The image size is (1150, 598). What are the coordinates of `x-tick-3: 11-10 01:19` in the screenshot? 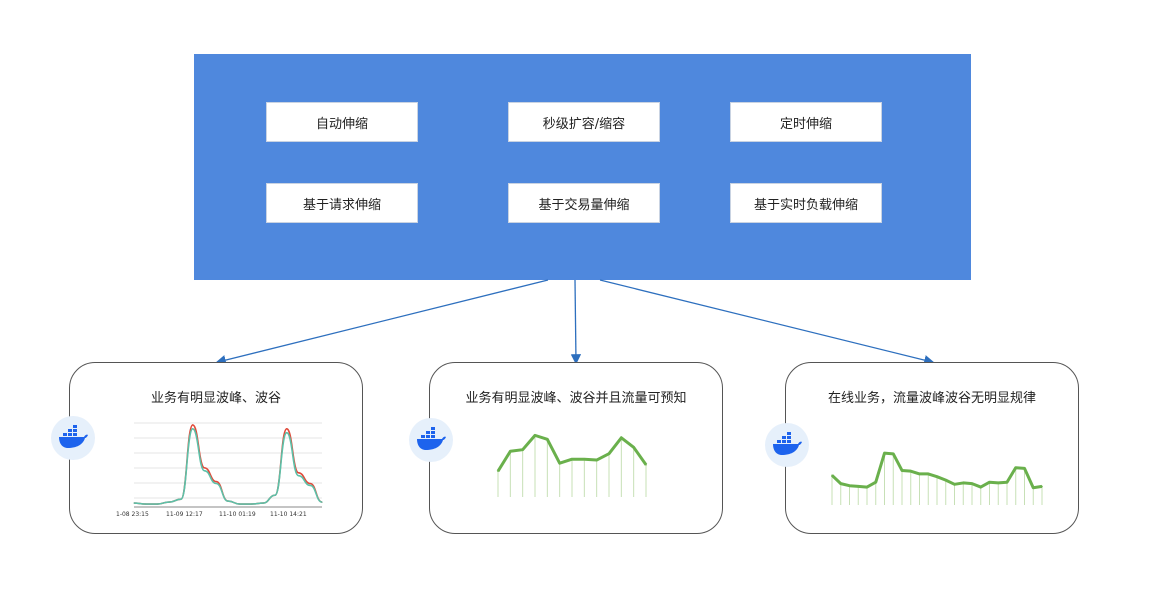 It's located at (237, 514).